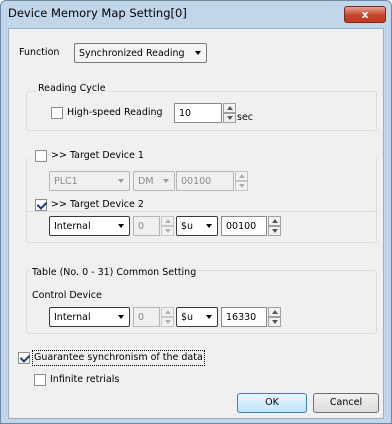  What do you see at coordinates (141, 226) in the screenshot?
I see `target-device-2-index-value: 0` at bounding box center [141, 226].